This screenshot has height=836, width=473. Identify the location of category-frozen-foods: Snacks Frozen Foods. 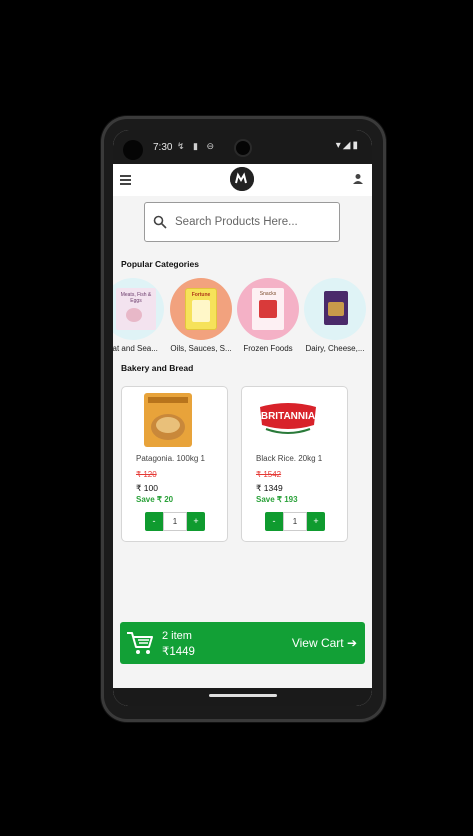
(268, 315).